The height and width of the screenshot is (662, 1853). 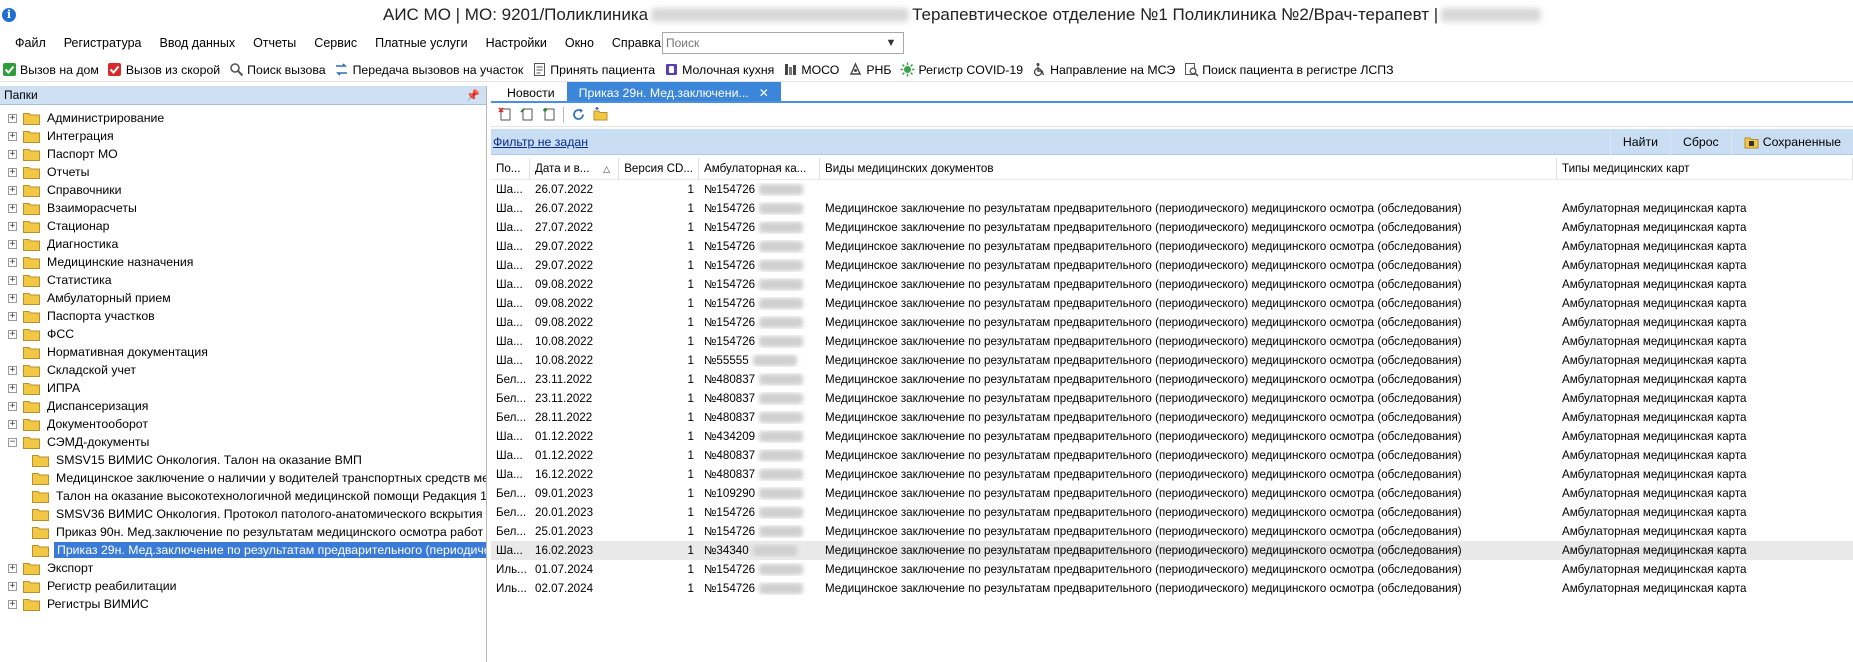 What do you see at coordinates (540, 142) in the screenshot?
I see `filter-link: Фильтр не задан` at bounding box center [540, 142].